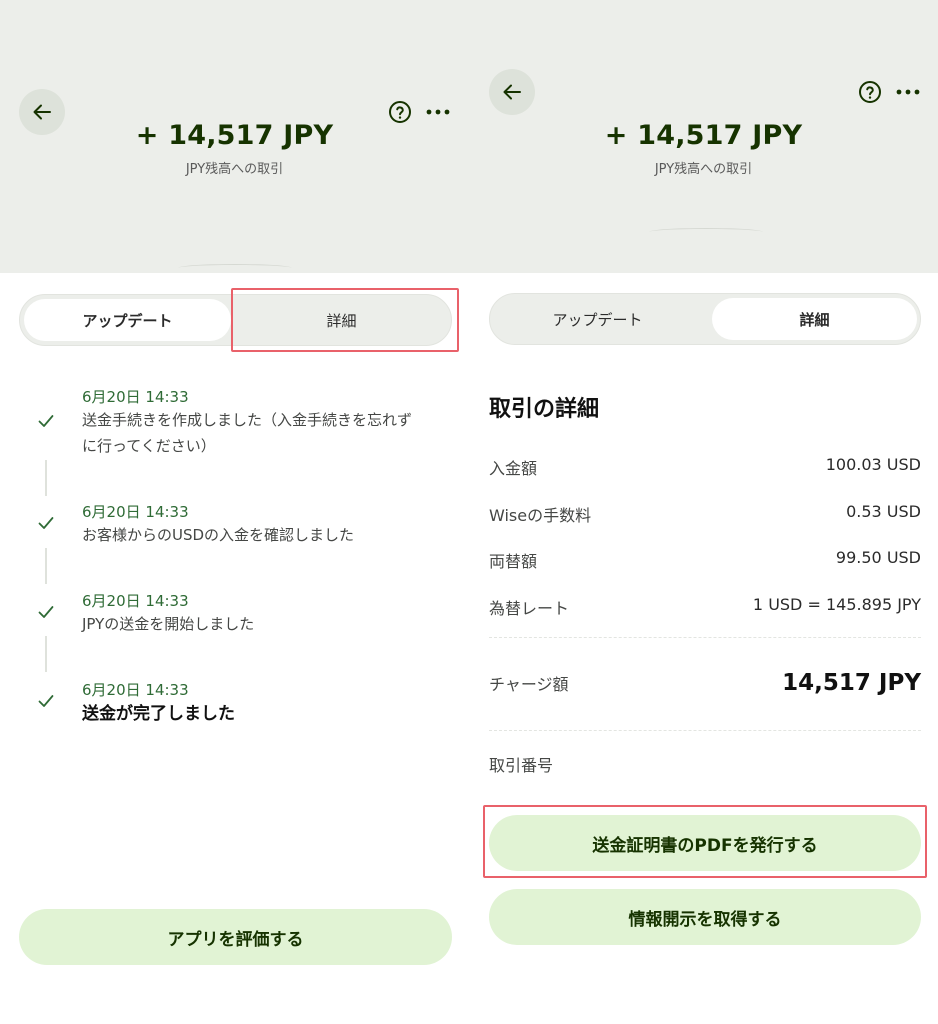 The height and width of the screenshot is (1024, 938). I want to click on issue-pdf-button: 送金証明書のPDFを発行する, so click(705, 843).